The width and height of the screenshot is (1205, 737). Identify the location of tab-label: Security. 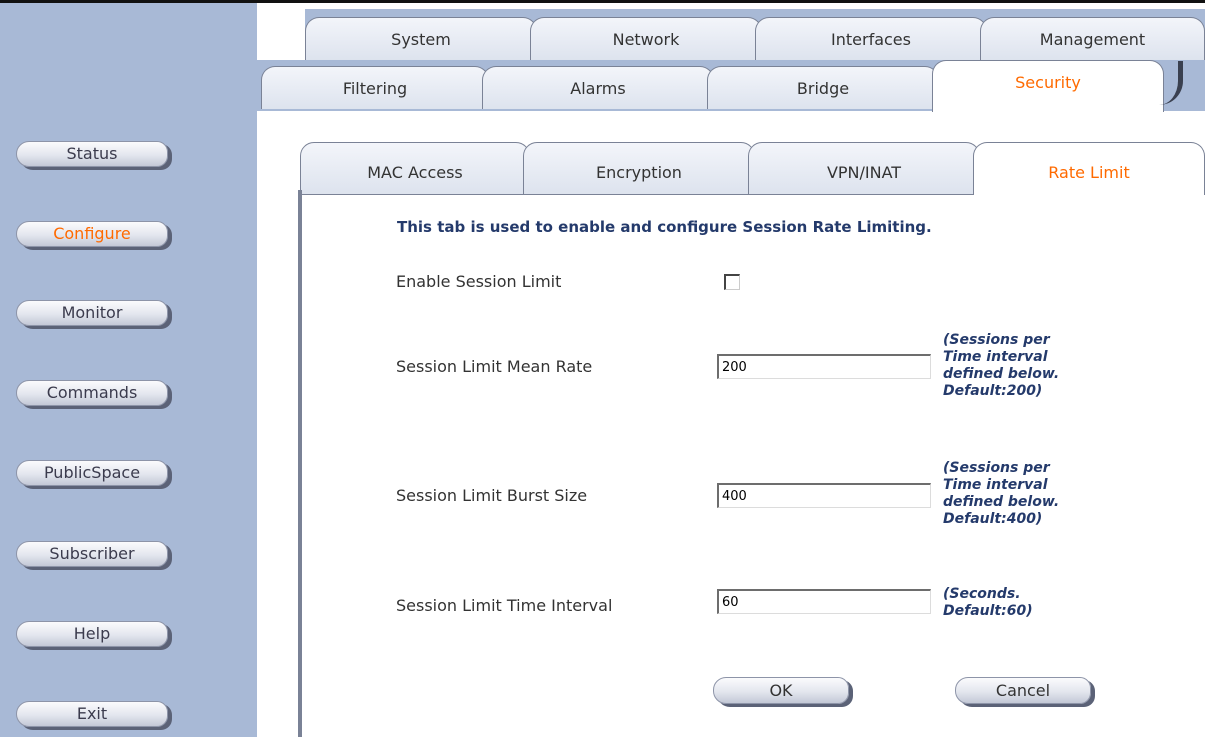
(1048, 82).